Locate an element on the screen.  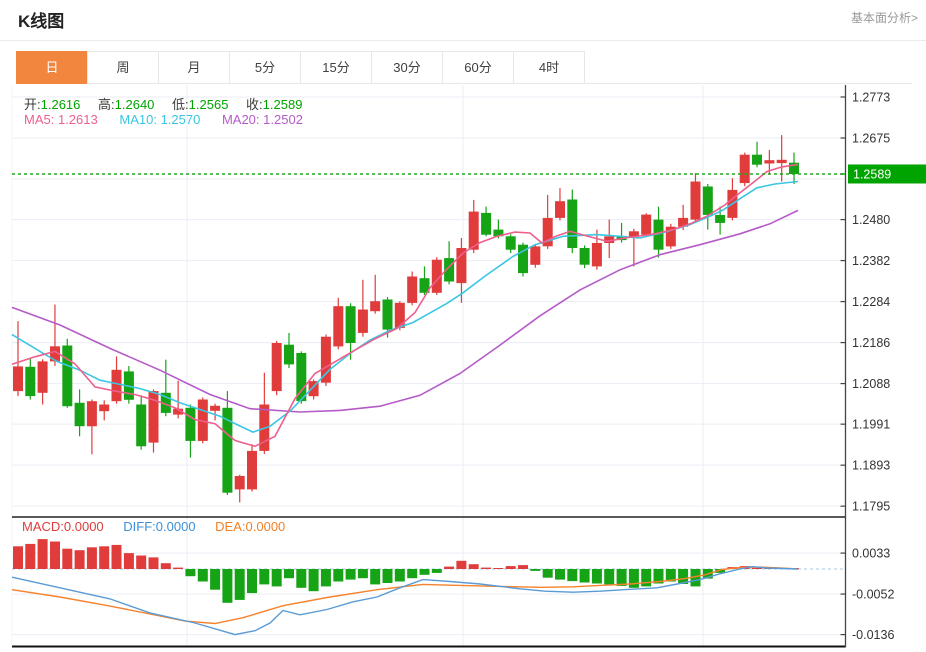
close-label: 收: is located at coordinates (254, 104).